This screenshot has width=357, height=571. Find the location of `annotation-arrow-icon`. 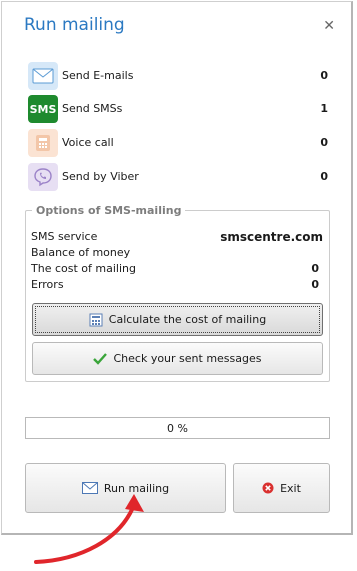

annotation-arrow-icon is located at coordinates (89, 529).